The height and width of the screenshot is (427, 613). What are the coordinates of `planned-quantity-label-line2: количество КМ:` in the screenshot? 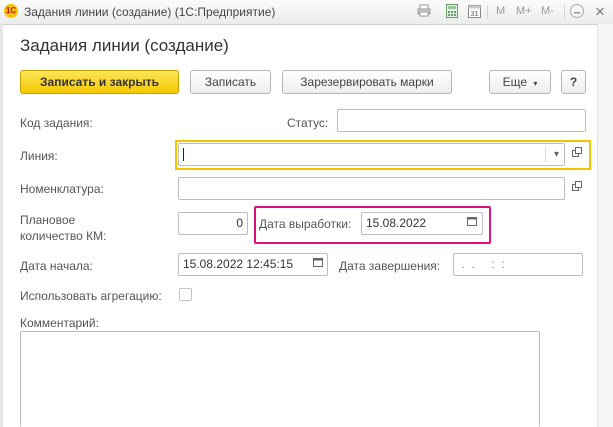 It's located at (63, 236).